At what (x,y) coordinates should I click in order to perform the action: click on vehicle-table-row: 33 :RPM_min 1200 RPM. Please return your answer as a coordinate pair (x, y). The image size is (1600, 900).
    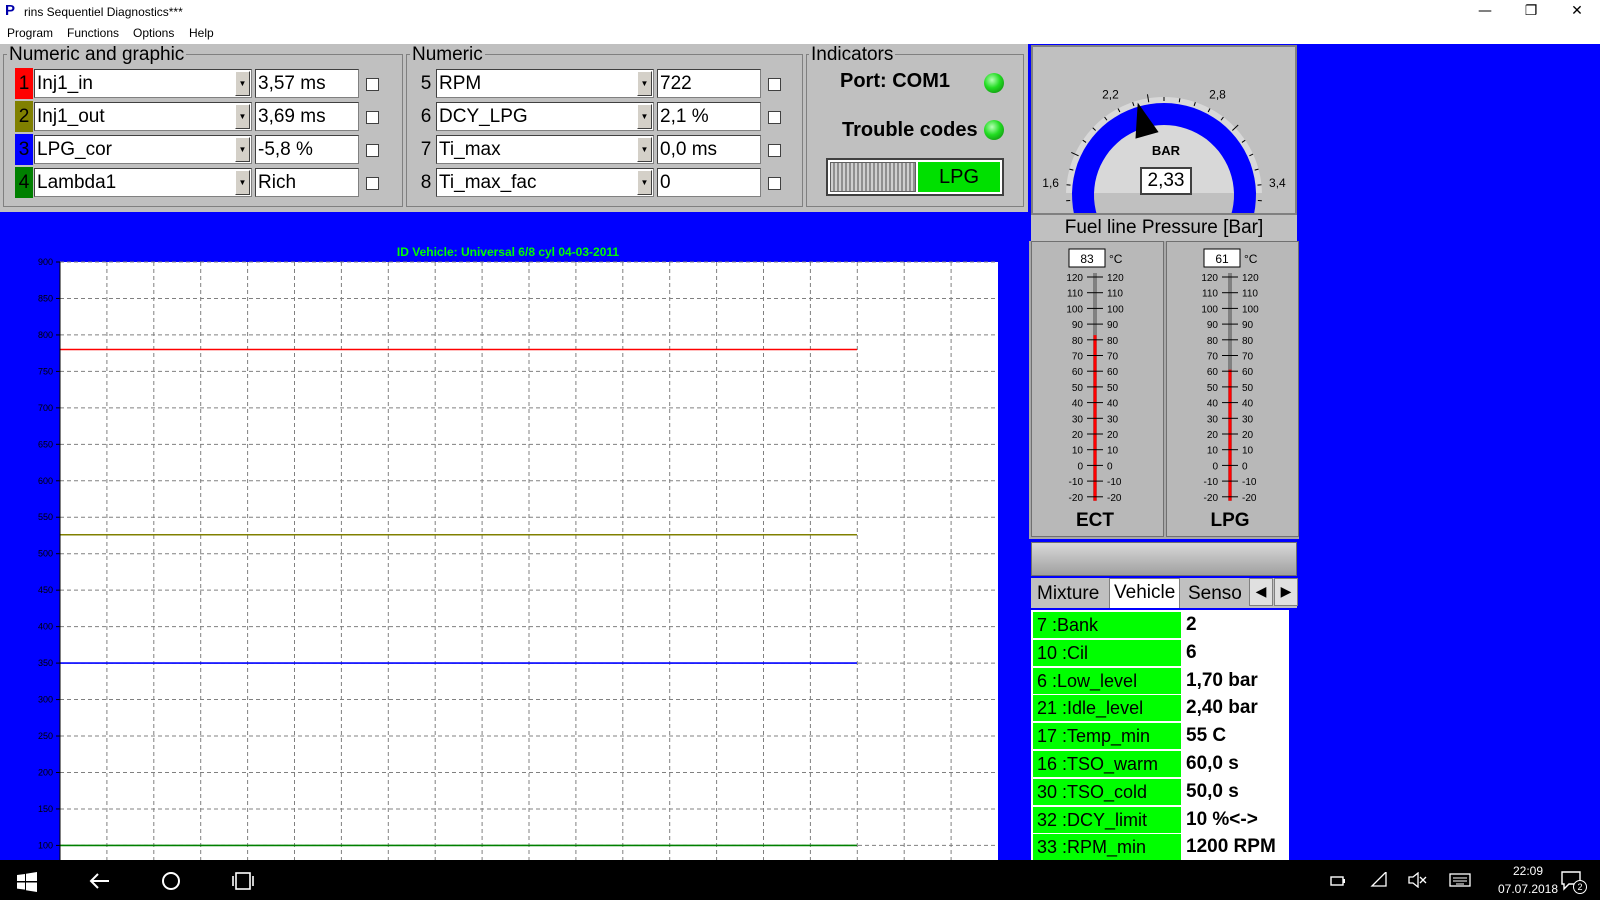
    Looking at the image, I should click on (1160, 848).